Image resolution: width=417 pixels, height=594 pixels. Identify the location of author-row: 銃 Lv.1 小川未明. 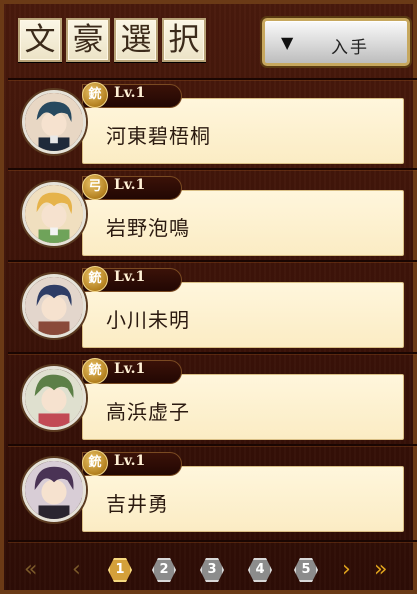
(212, 308).